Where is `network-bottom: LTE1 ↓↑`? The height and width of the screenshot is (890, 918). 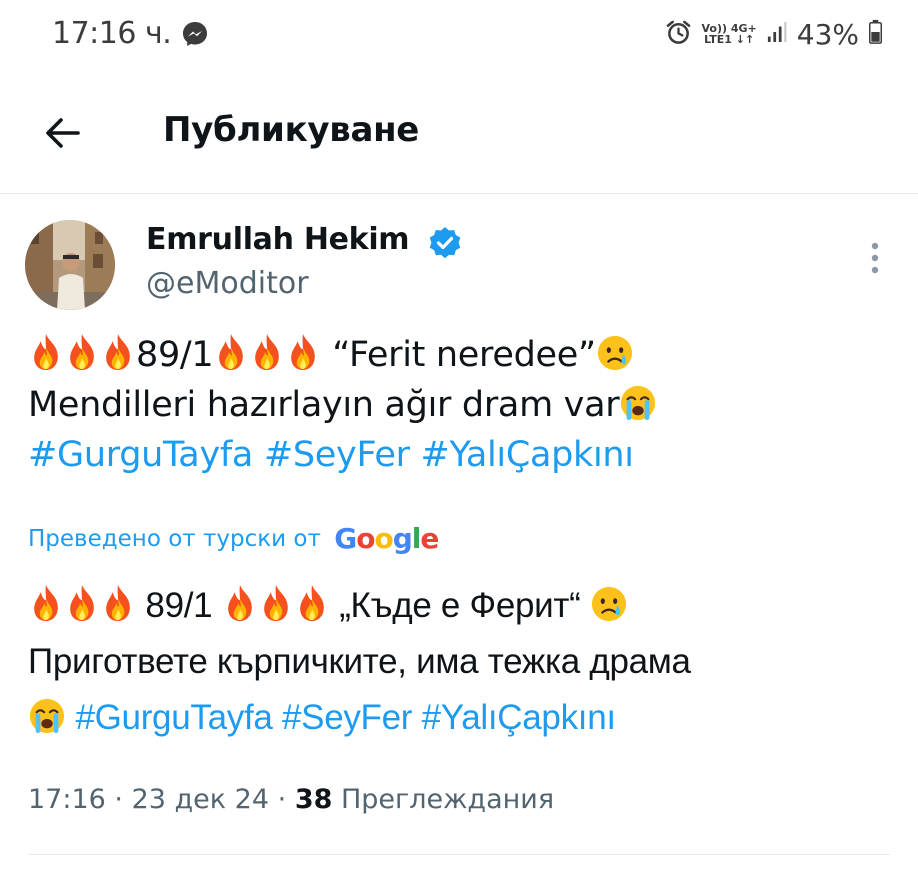
network-bottom: LTE1 ↓↑ is located at coordinates (729, 39).